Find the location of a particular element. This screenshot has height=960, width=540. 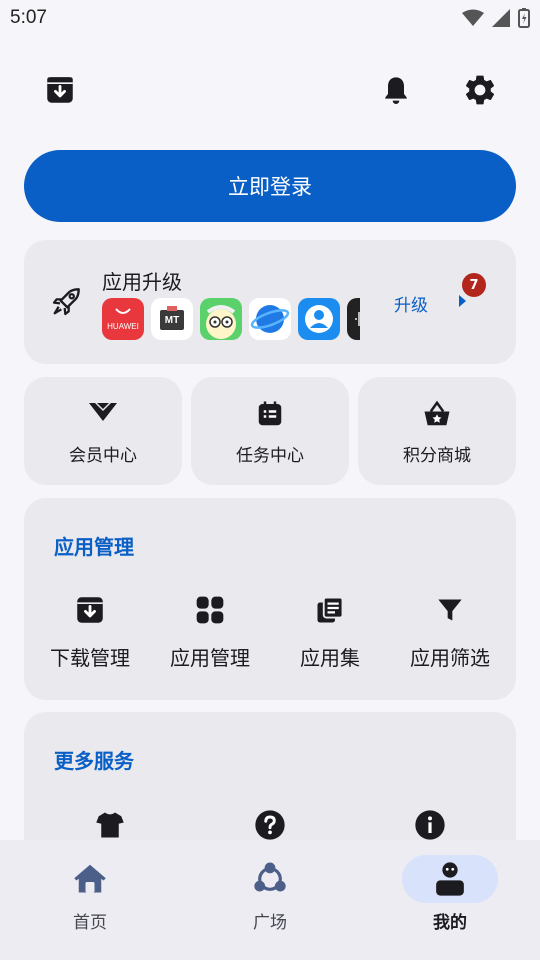

task-center-card: 任务中心 is located at coordinates (270, 431).